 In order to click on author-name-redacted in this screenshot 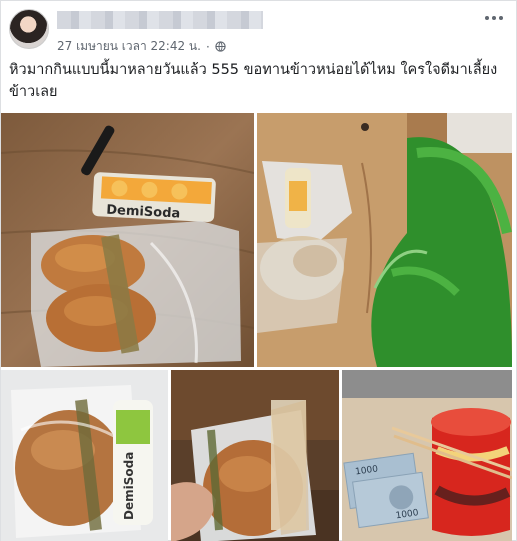, I will do `click(160, 20)`.